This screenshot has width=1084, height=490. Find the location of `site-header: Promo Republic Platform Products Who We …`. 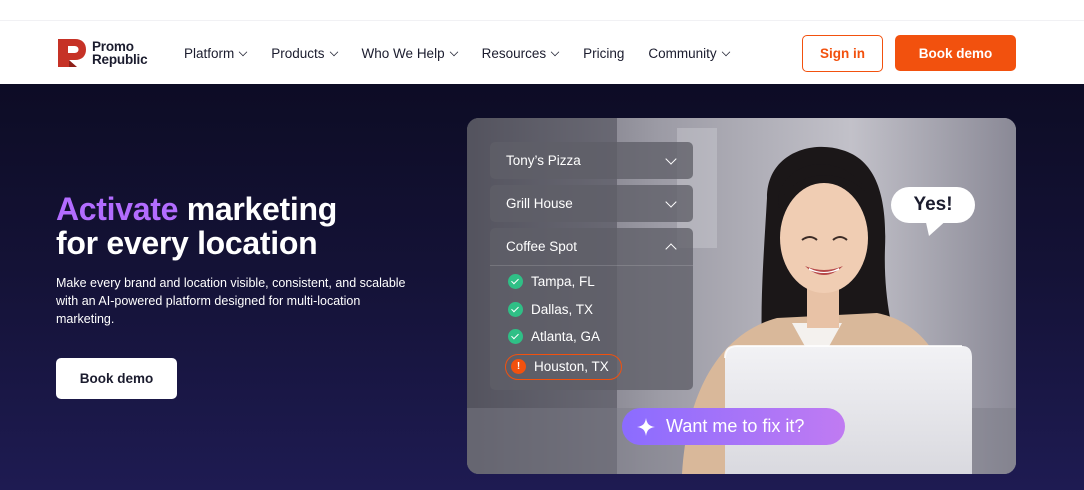

site-header: Promo Republic Platform Products Who We … is located at coordinates (542, 52).